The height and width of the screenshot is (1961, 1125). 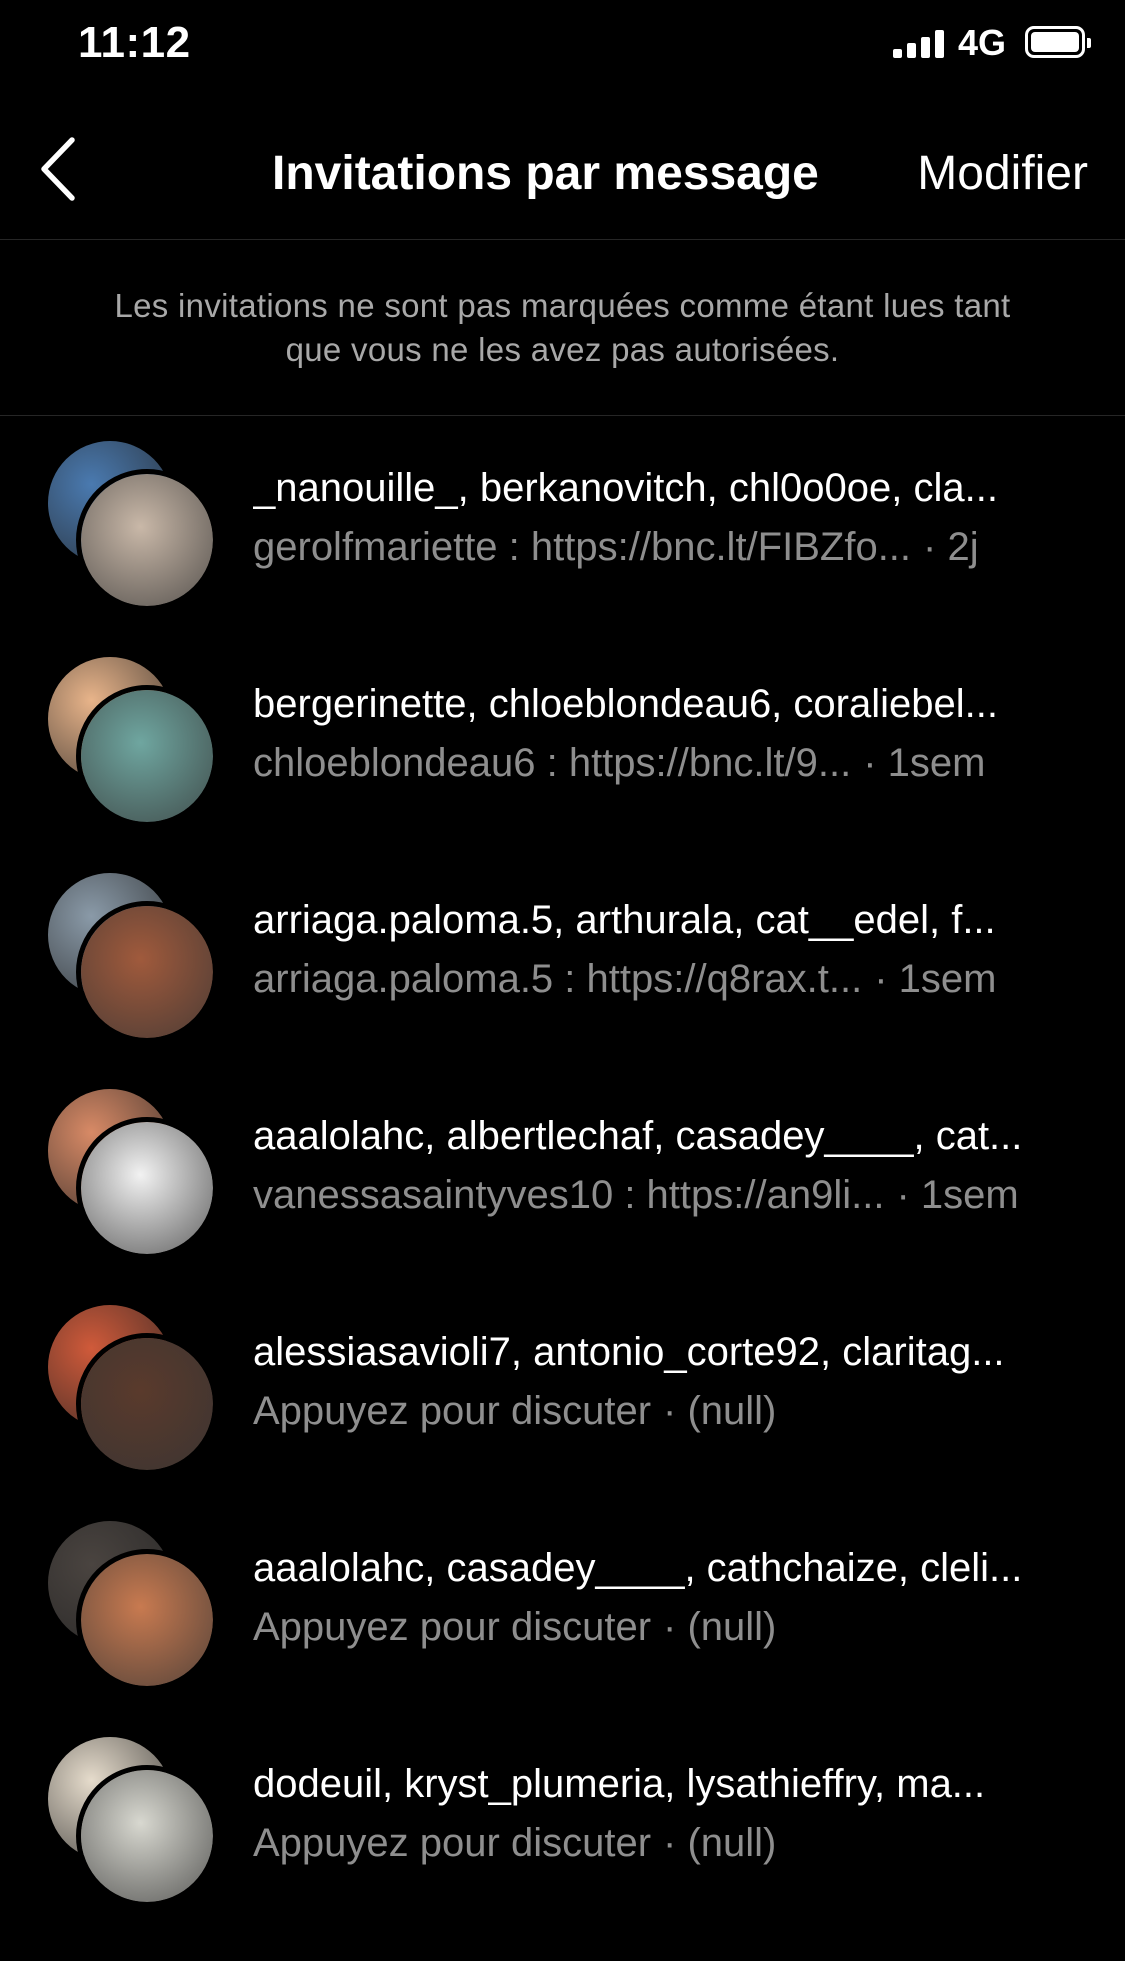 What do you see at coordinates (951, 547) in the screenshot?
I see `thread-time: · 2j` at bounding box center [951, 547].